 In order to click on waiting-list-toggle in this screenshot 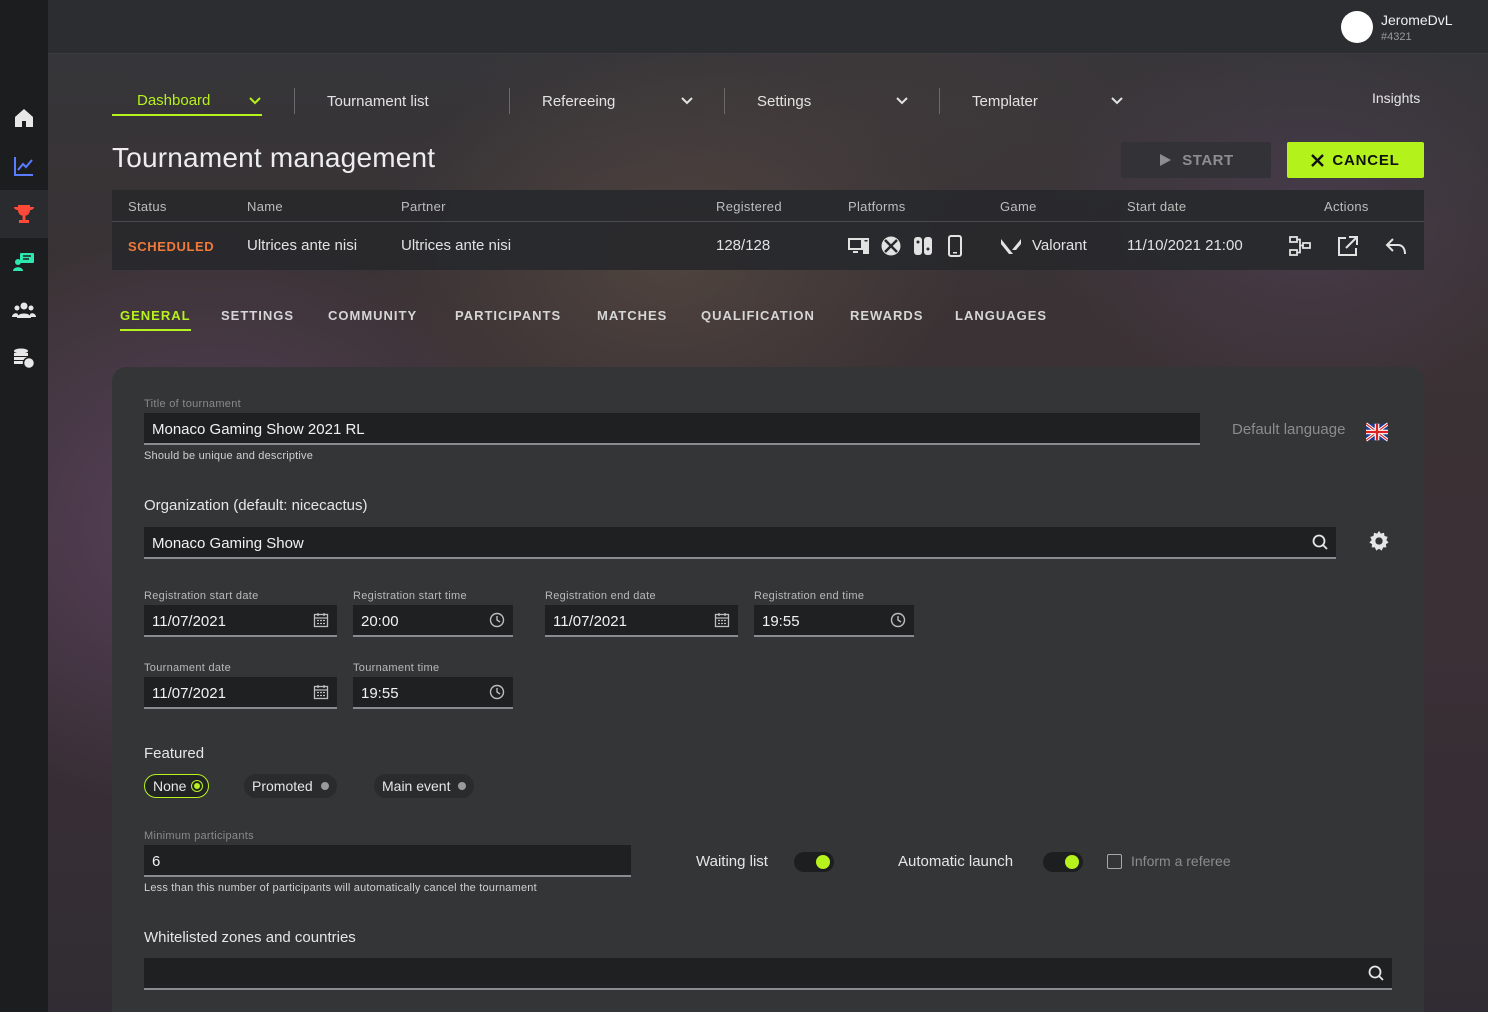, I will do `click(814, 862)`.